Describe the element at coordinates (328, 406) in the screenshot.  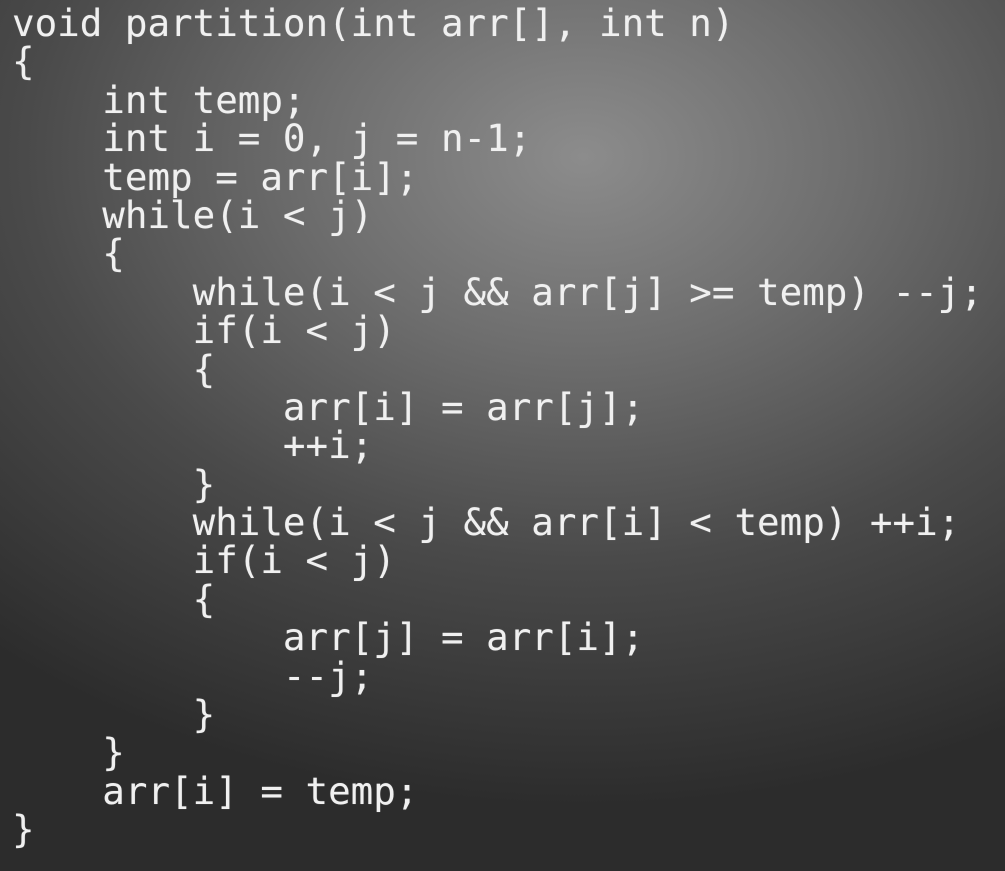
I see `code-line-11: arr[i] = arr[j];` at that location.